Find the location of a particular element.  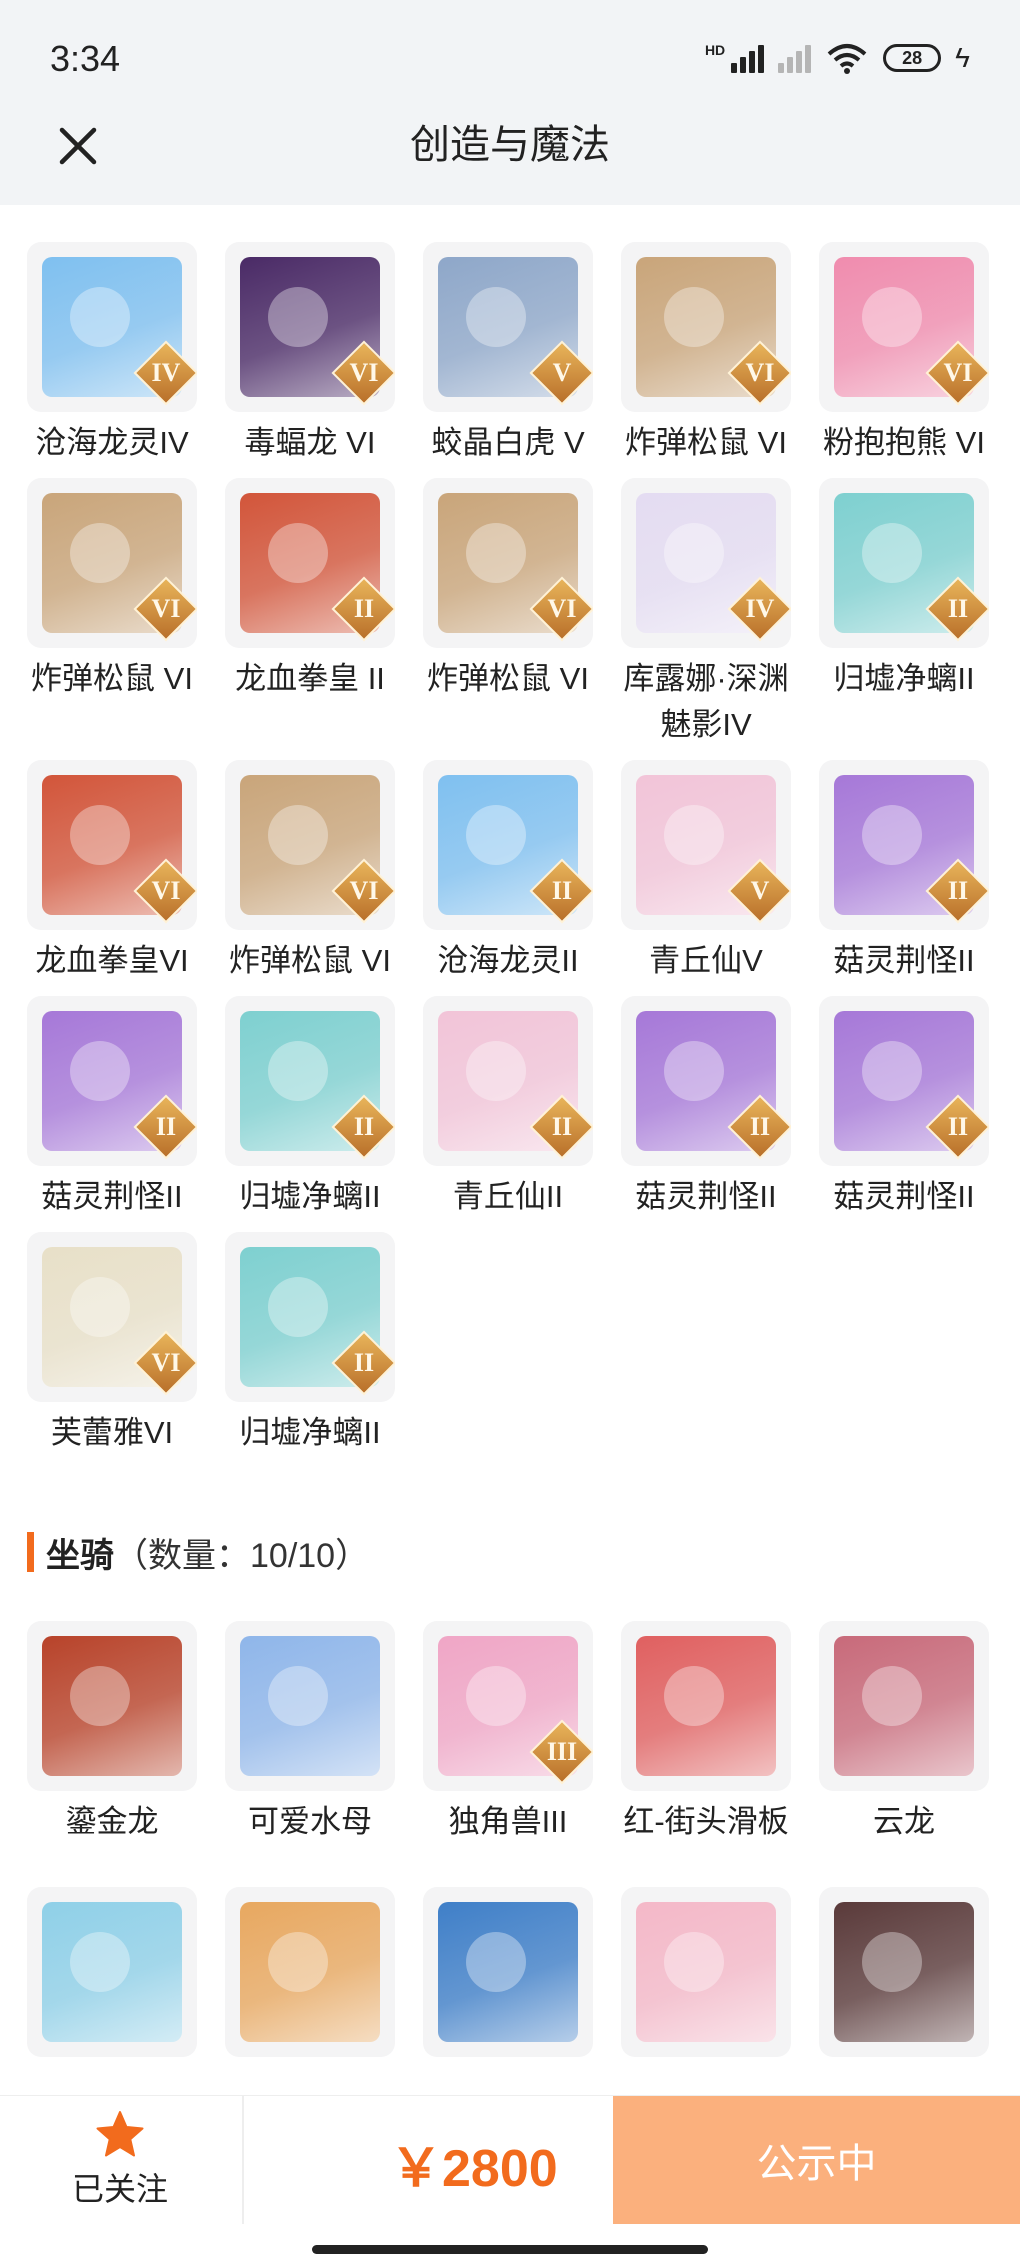

mount-item: 可爱水母 is located at coordinates (310, 1733).